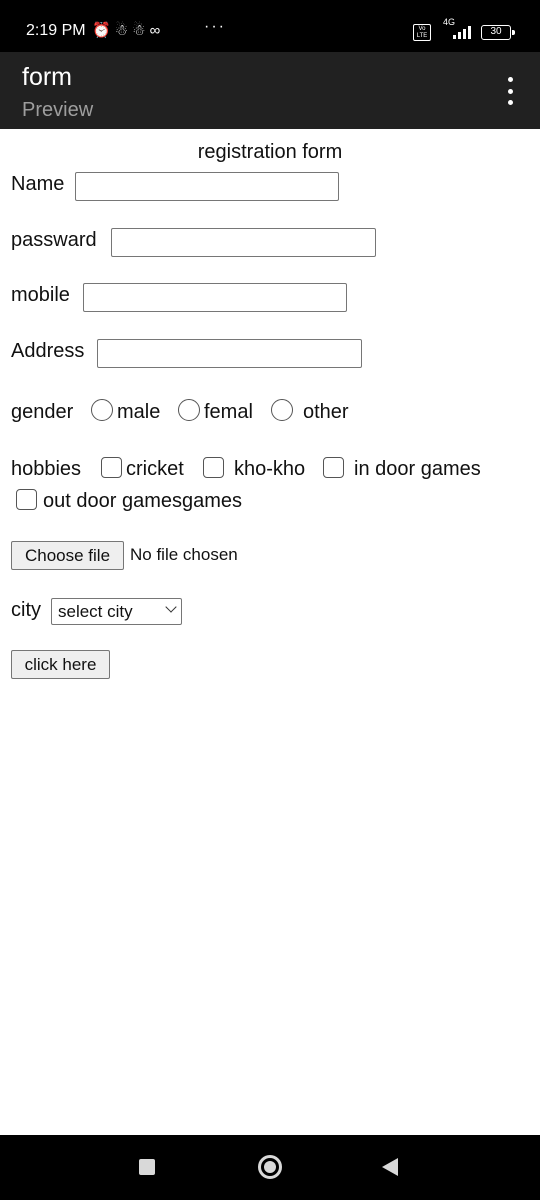  I want to click on mobile-label: mobile, so click(40, 295).